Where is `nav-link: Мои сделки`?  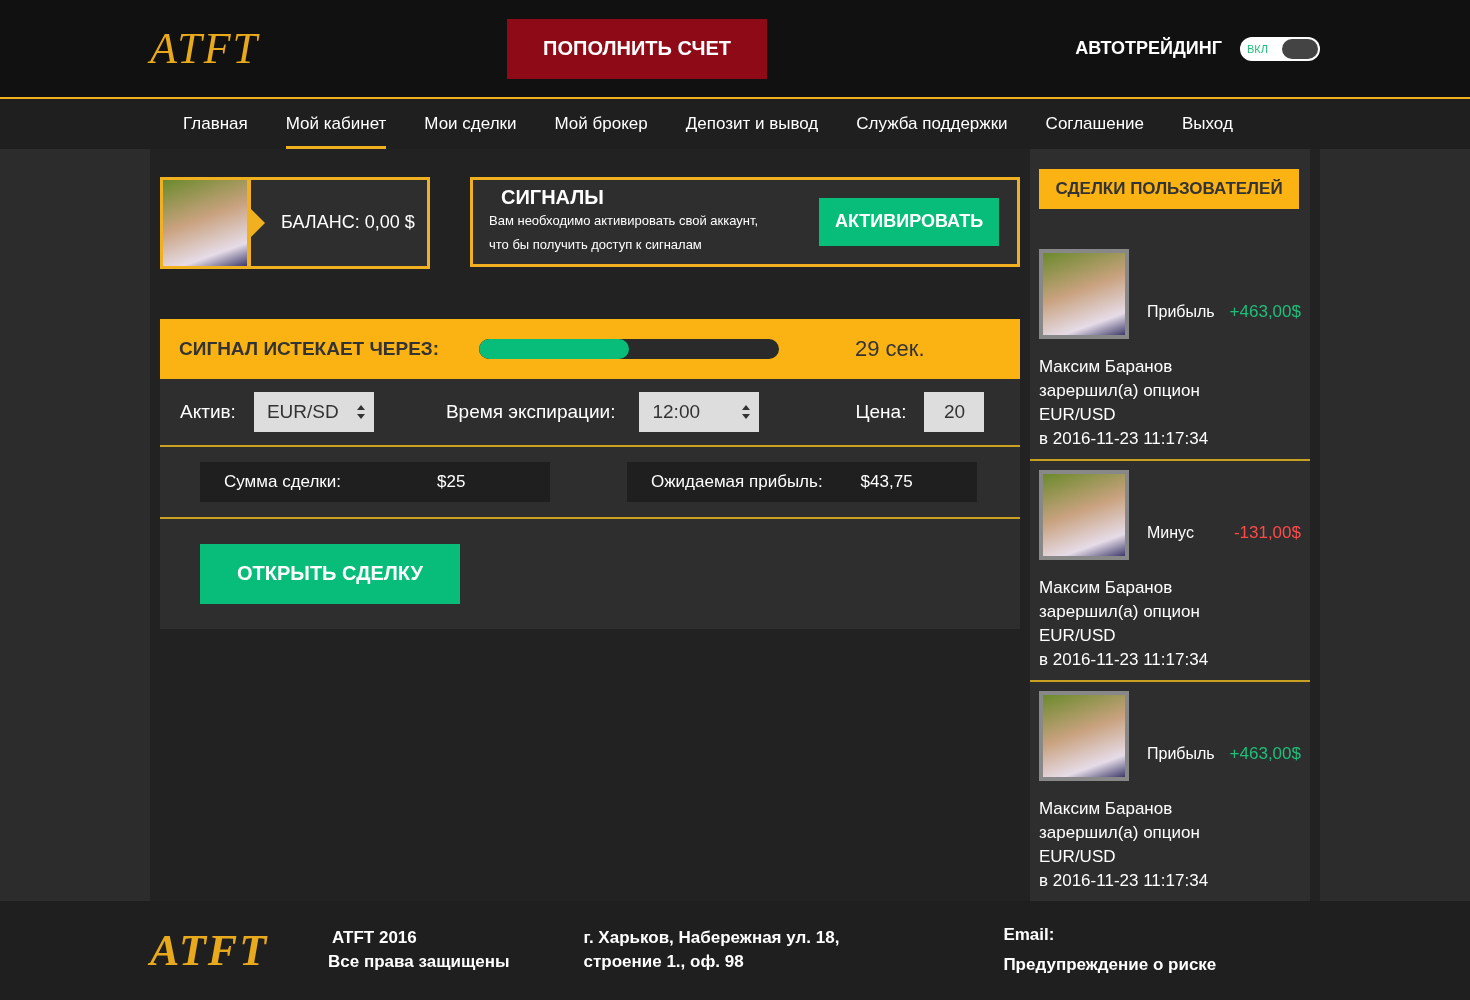 nav-link: Мои сделки is located at coordinates (470, 124).